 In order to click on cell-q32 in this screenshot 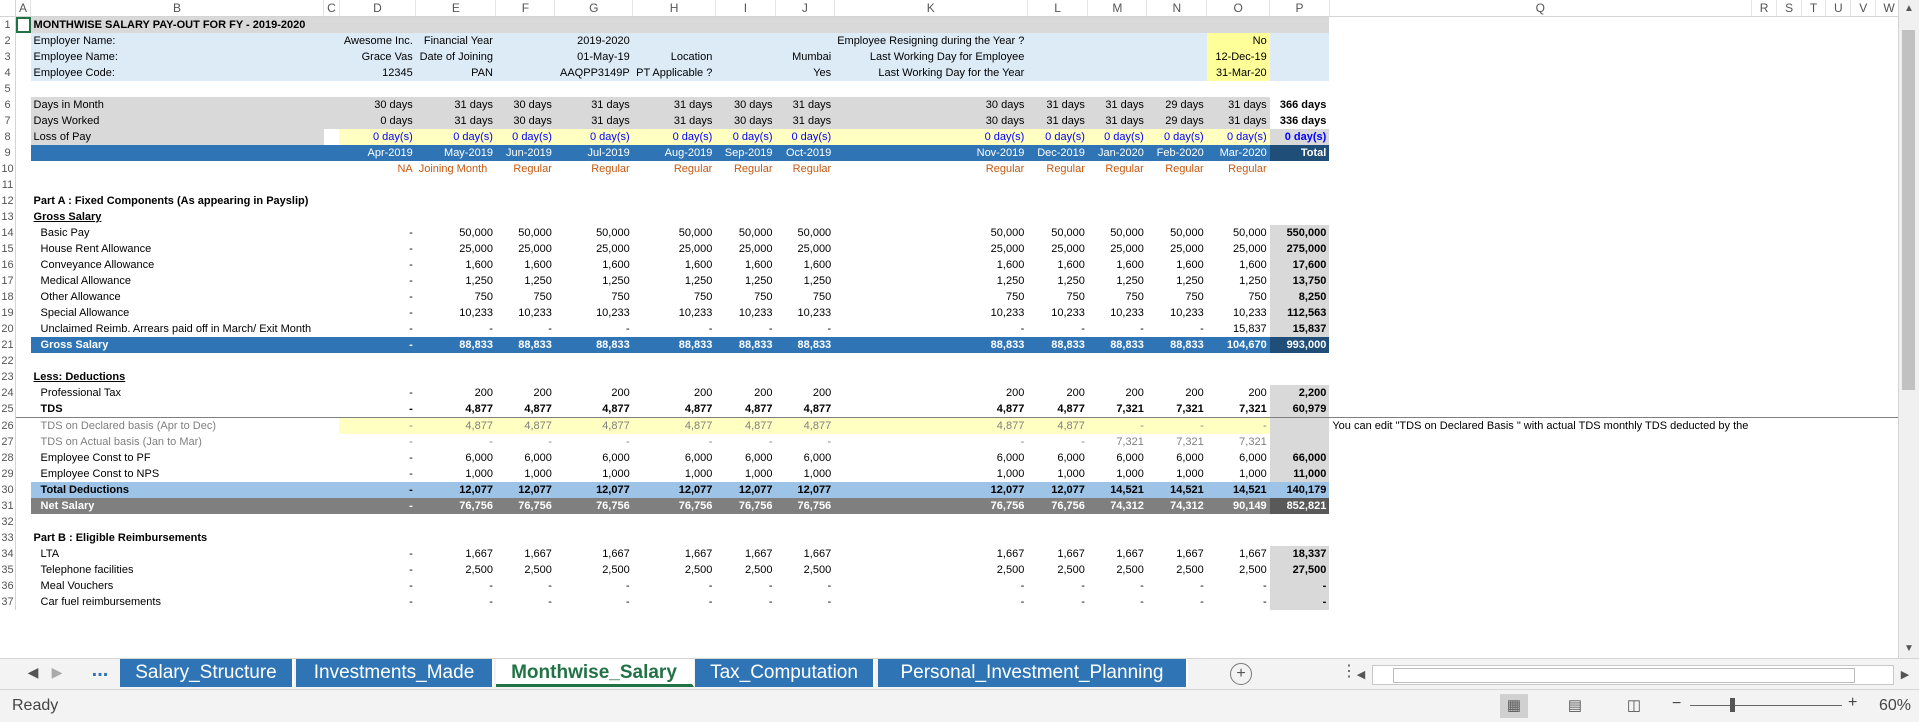, I will do `click(1540, 522)`.